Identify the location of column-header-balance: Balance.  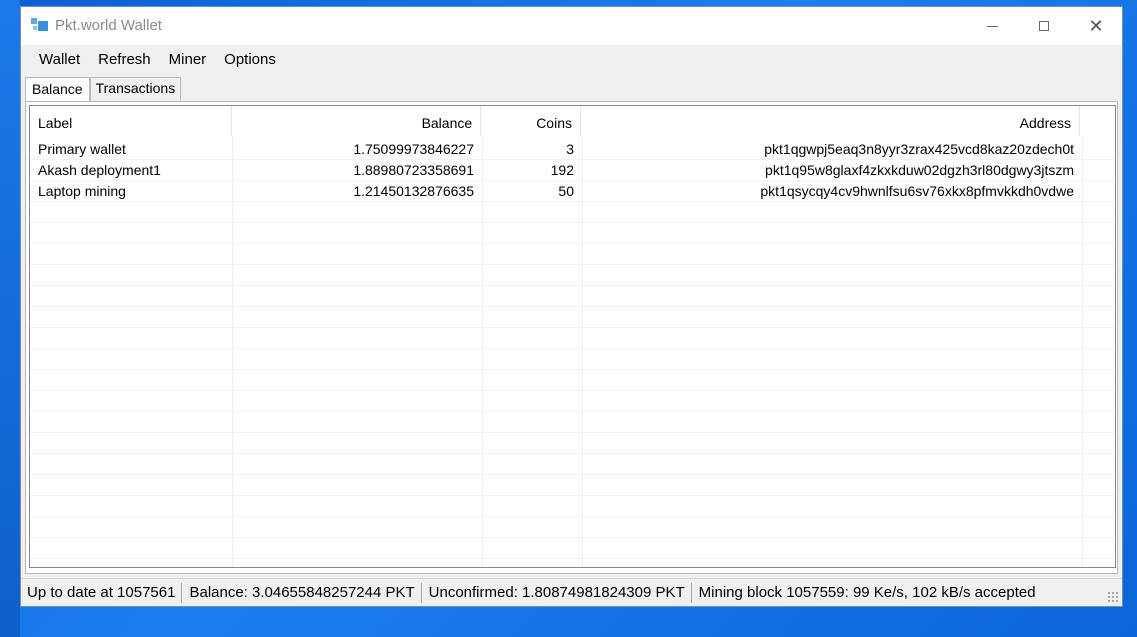
(357, 121).